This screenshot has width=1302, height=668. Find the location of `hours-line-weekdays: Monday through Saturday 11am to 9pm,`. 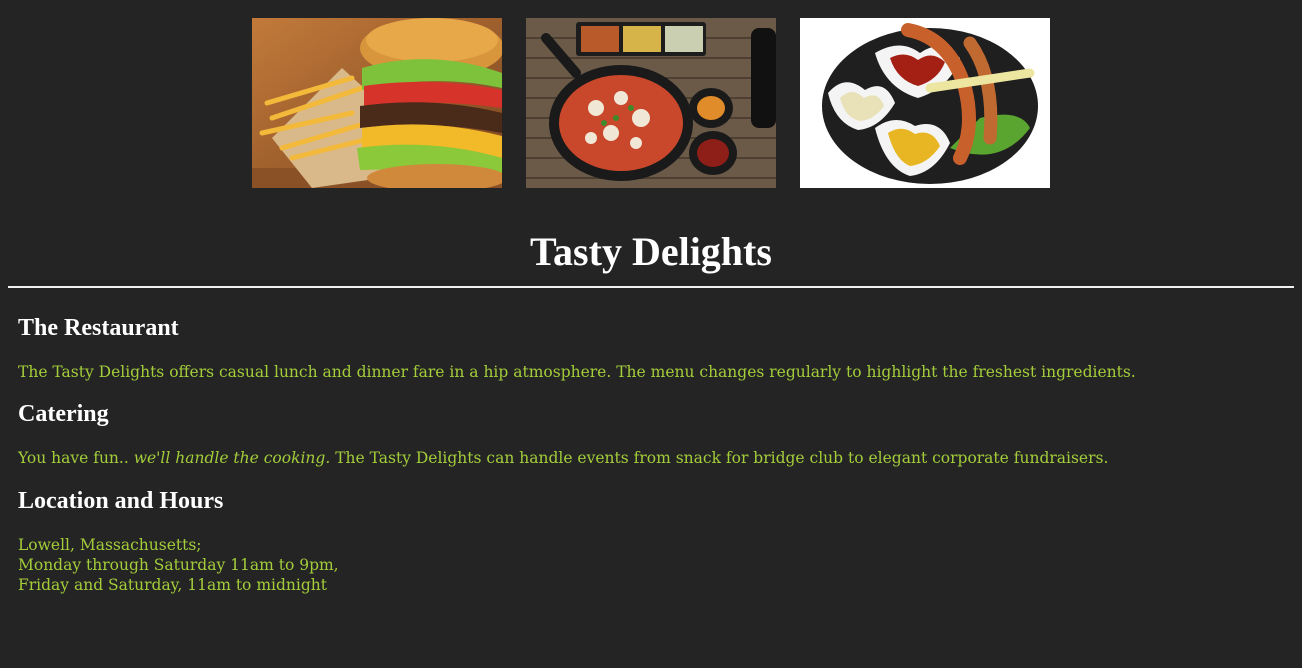

hours-line-weekdays: Monday through Saturday 11am to 9pm, is located at coordinates (178, 565).